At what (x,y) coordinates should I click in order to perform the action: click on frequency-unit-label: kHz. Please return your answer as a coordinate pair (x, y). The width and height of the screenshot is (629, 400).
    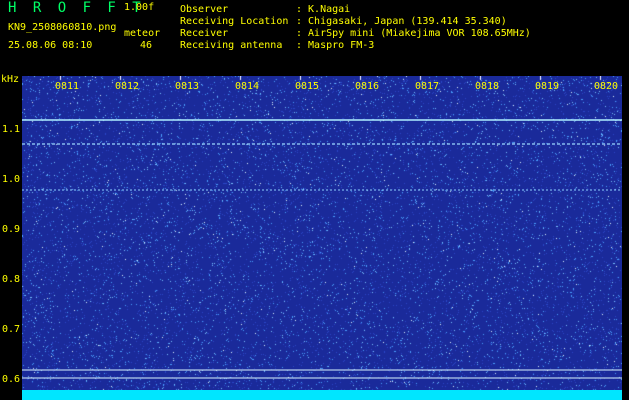
    Looking at the image, I should click on (10, 79).